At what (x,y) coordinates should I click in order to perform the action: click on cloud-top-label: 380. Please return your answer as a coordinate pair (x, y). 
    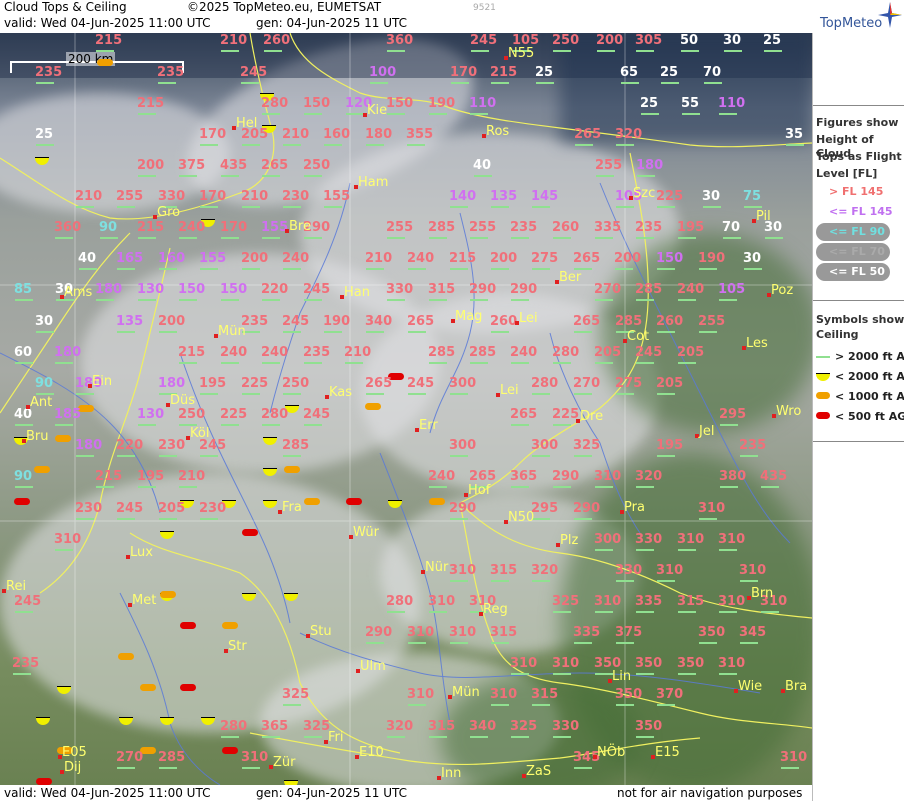
    Looking at the image, I should click on (733, 476).